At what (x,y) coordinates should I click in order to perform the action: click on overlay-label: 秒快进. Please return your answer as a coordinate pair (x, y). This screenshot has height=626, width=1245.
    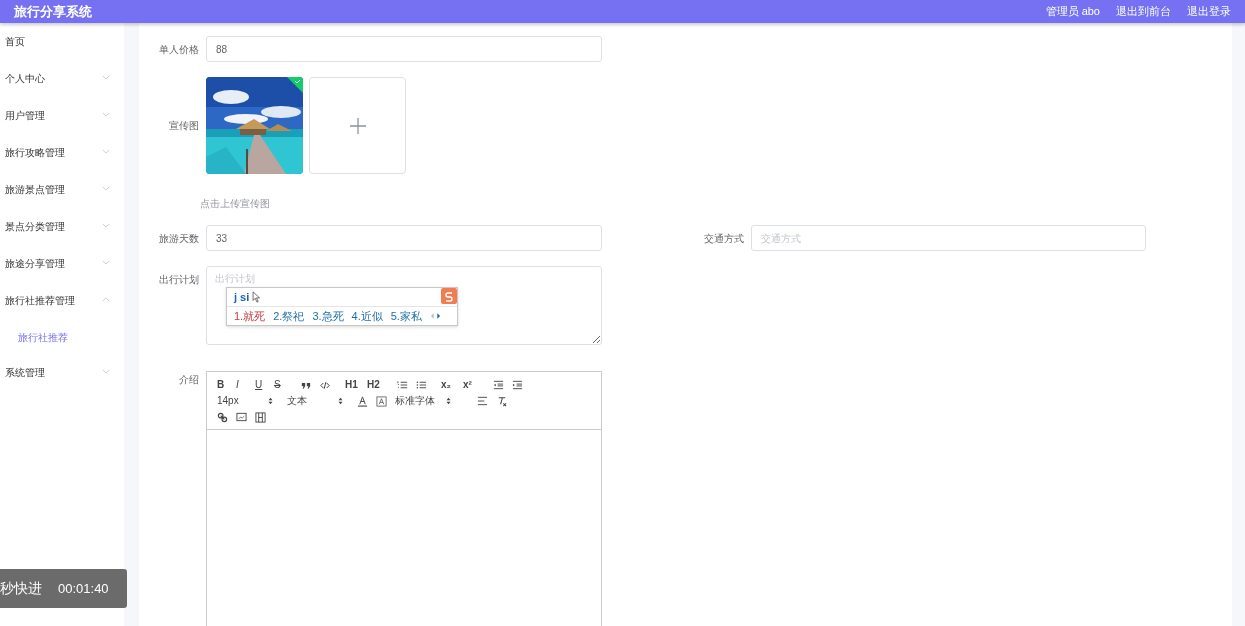
    Looking at the image, I should click on (21, 588).